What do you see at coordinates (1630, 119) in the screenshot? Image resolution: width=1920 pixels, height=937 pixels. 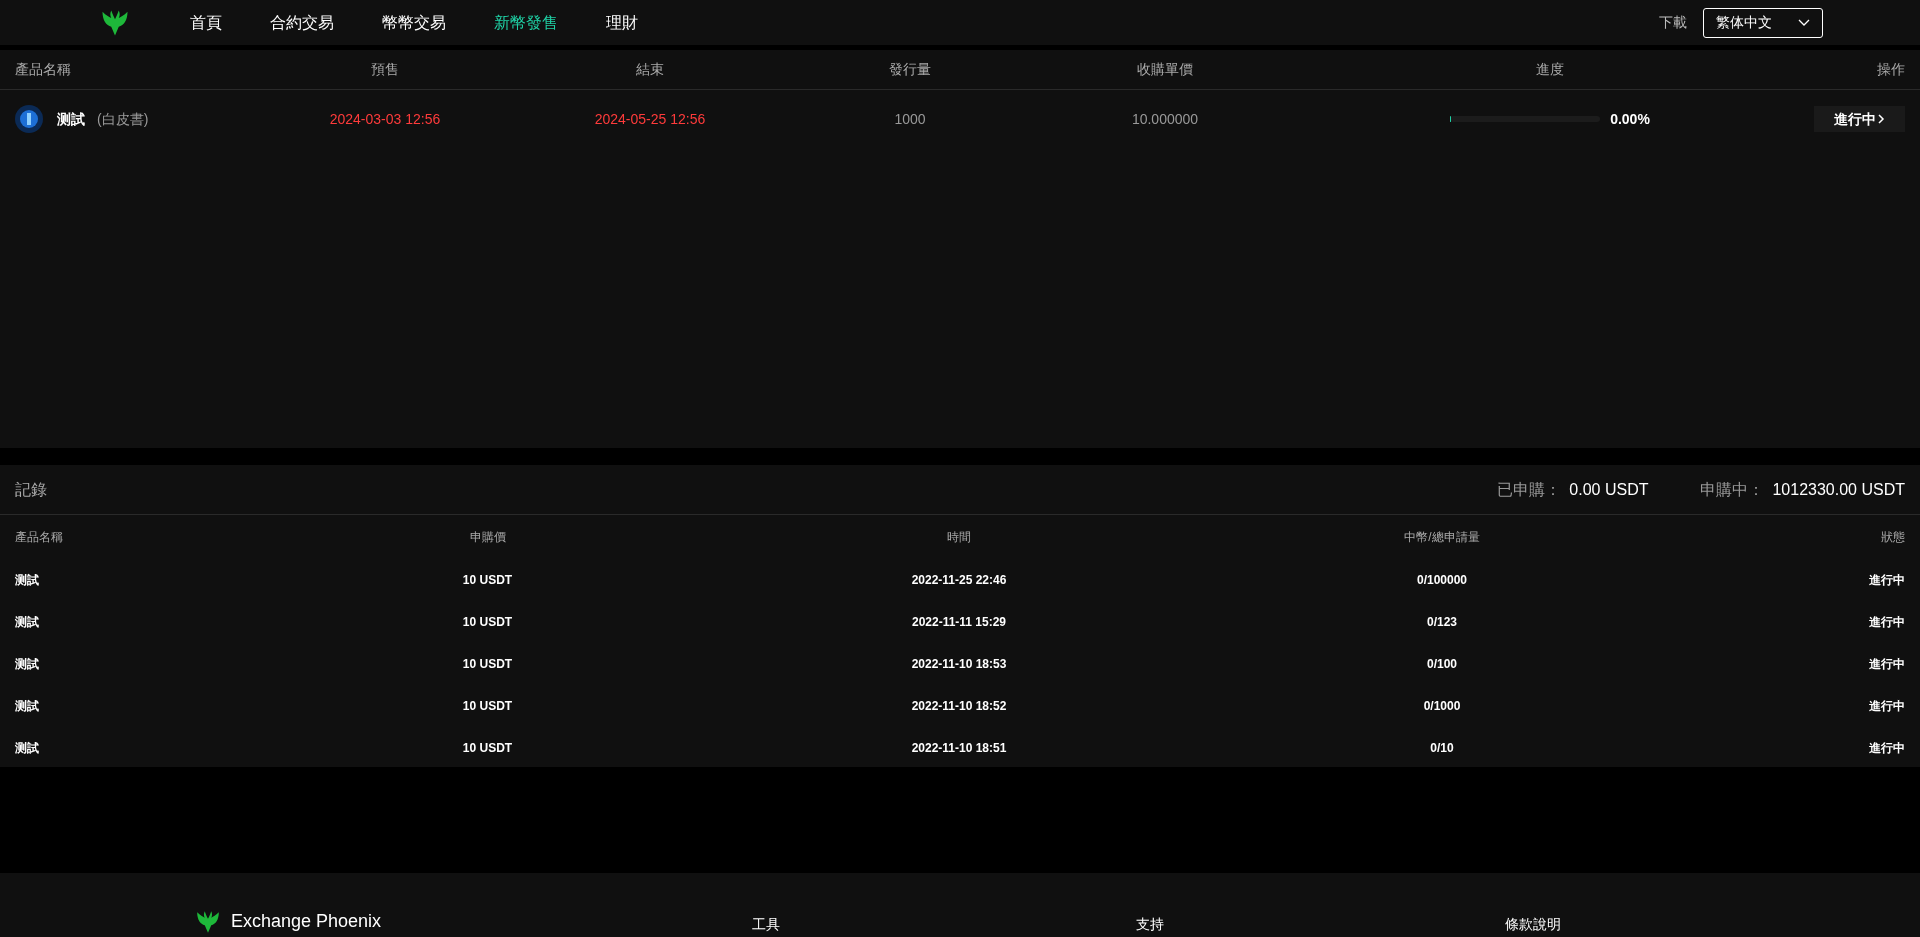 I see `progress-percent: 0.00%` at bounding box center [1630, 119].